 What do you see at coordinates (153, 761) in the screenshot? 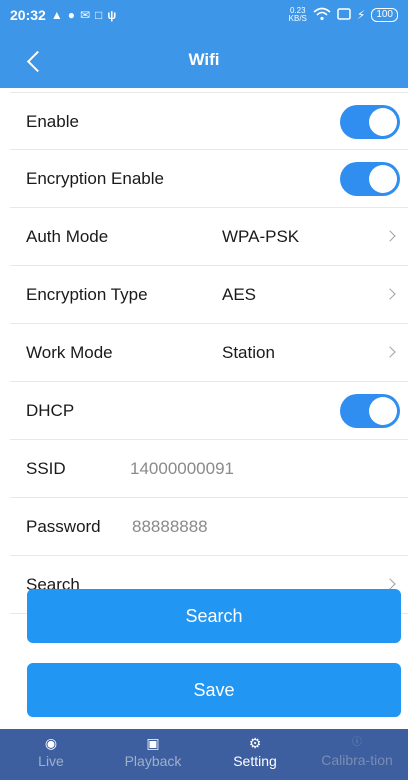
I see `tab-playback-label: Playback` at bounding box center [153, 761].